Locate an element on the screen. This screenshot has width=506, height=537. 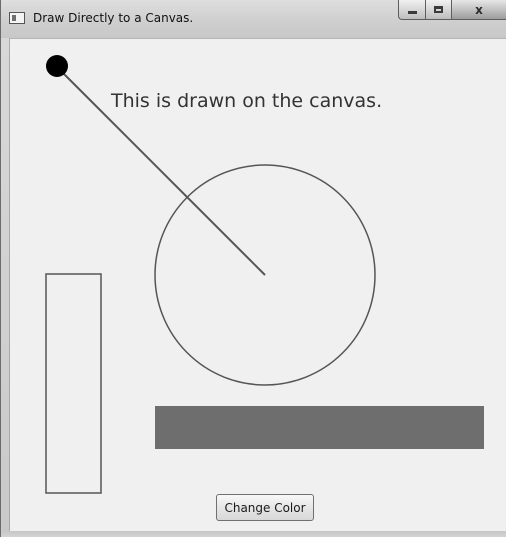
change-color-button: Change Color is located at coordinates (265, 507).